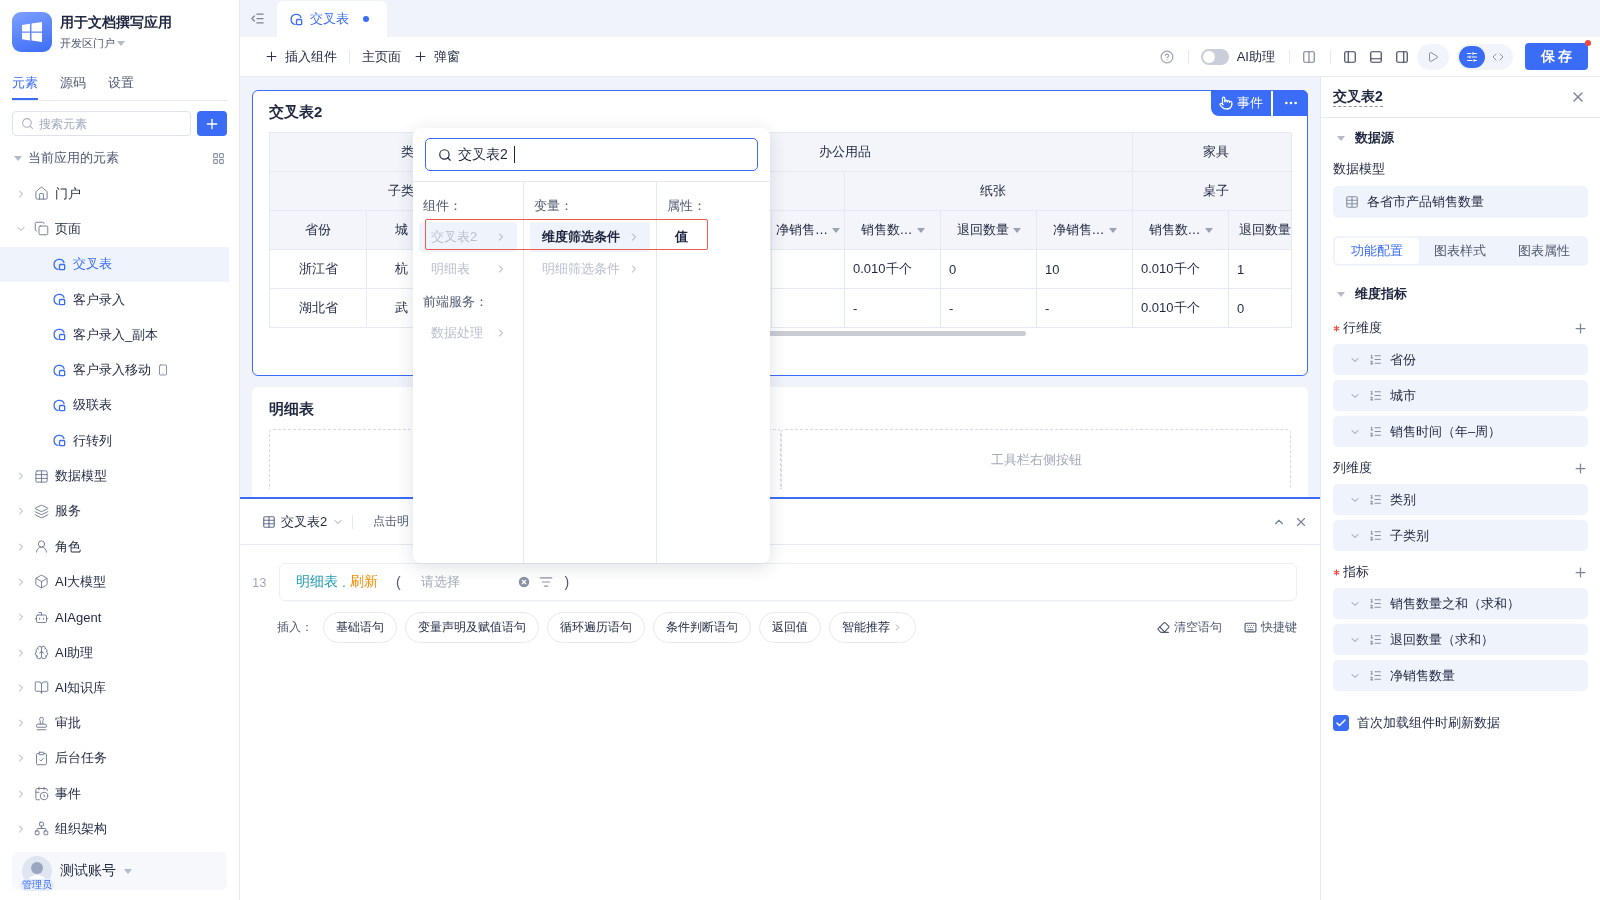 The image size is (1600, 900). I want to click on ai-toggle, so click(1214, 56).